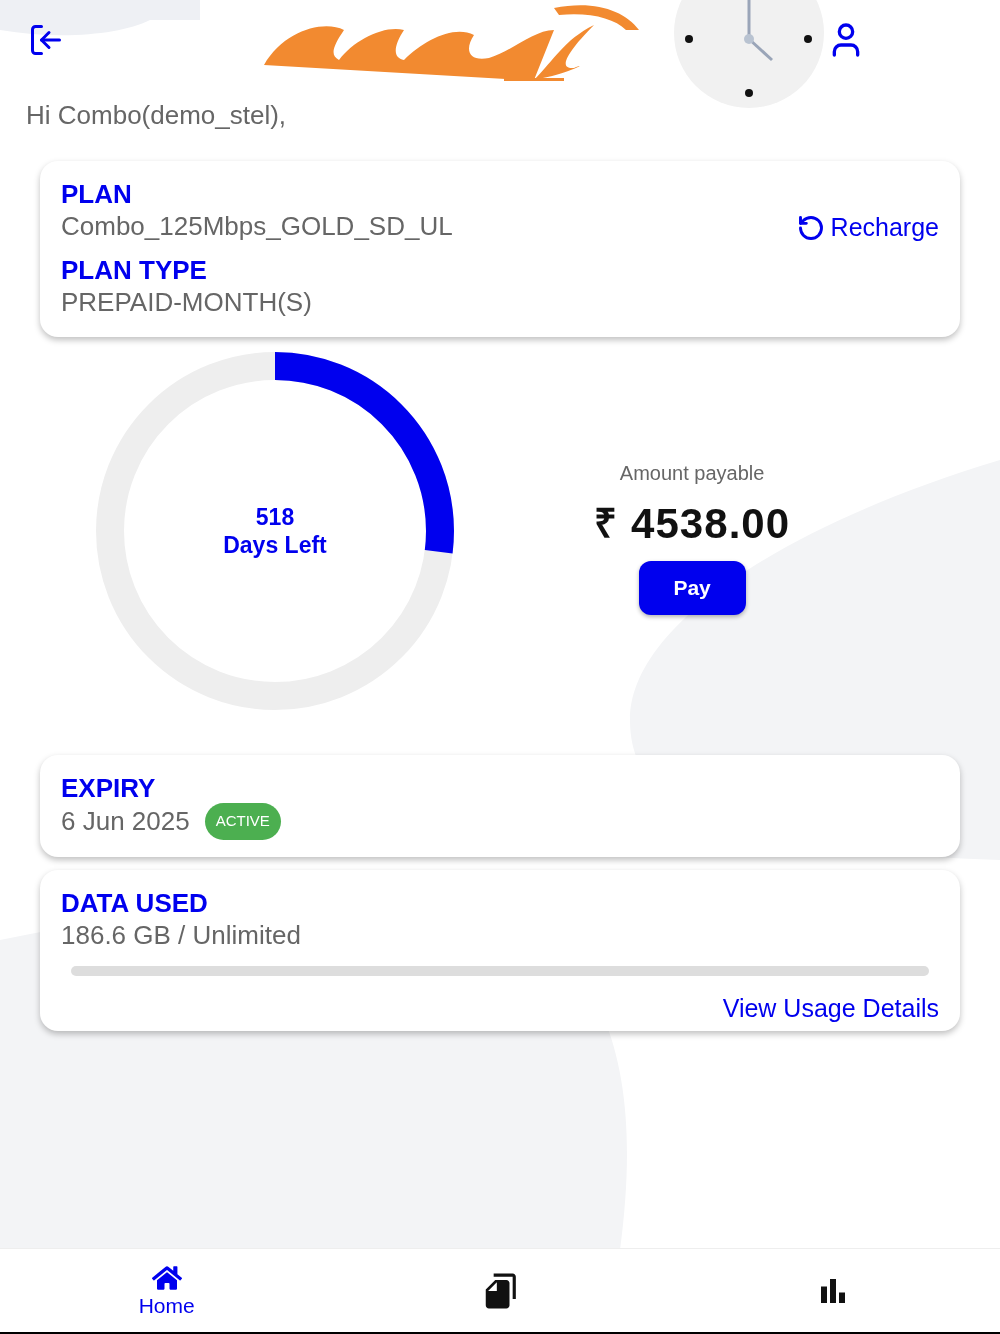  Describe the element at coordinates (167, 1290) in the screenshot. I see `nav-tab: Home` at that location.